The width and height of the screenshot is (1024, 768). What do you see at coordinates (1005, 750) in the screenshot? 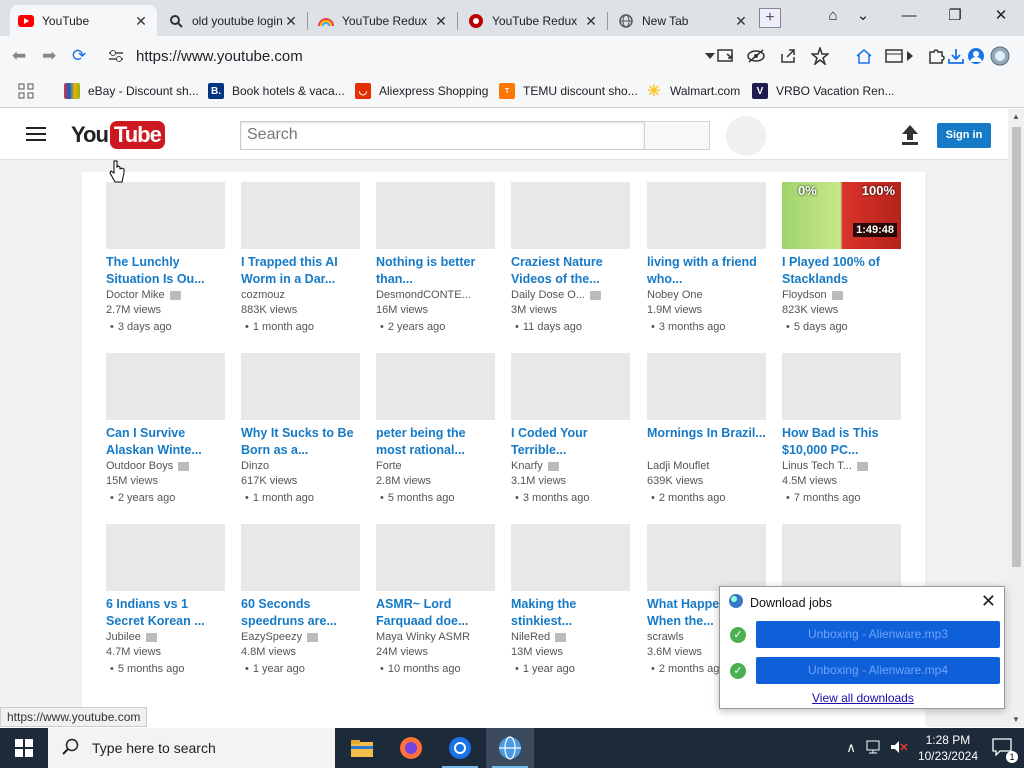
I see `notifications-icon: 1` at bounding box center [1005, 750].